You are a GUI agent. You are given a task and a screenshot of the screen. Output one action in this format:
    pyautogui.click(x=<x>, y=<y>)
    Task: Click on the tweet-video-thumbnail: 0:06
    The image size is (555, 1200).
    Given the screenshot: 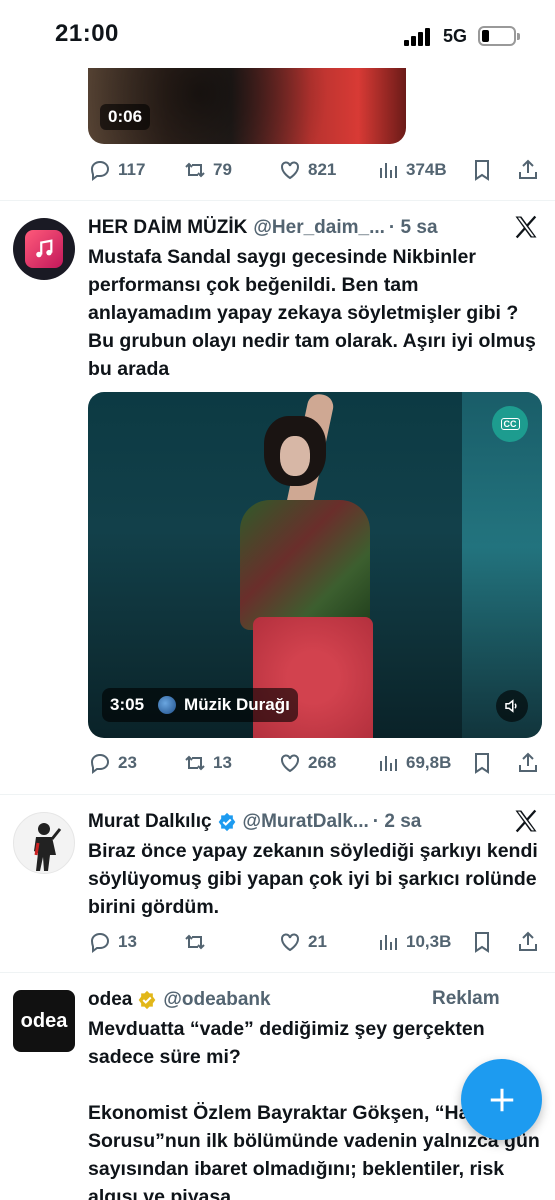 What is the action you would take?
    pyautogui.click(x=247, y=102)
    